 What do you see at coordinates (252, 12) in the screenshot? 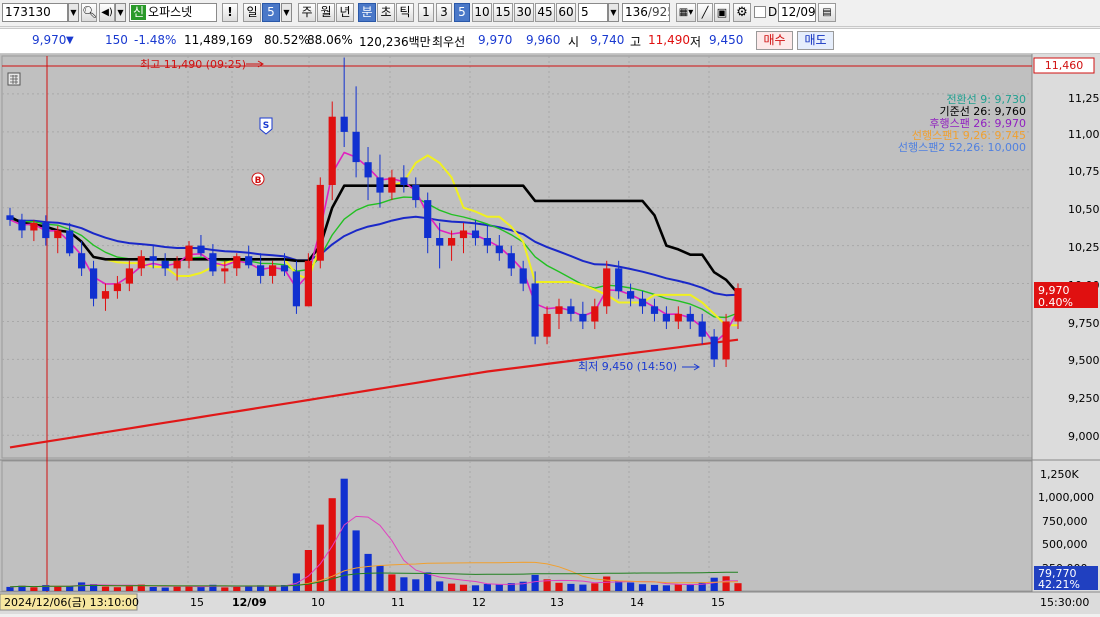
I see `tab-day: 일` at bounding box center [252, 12].